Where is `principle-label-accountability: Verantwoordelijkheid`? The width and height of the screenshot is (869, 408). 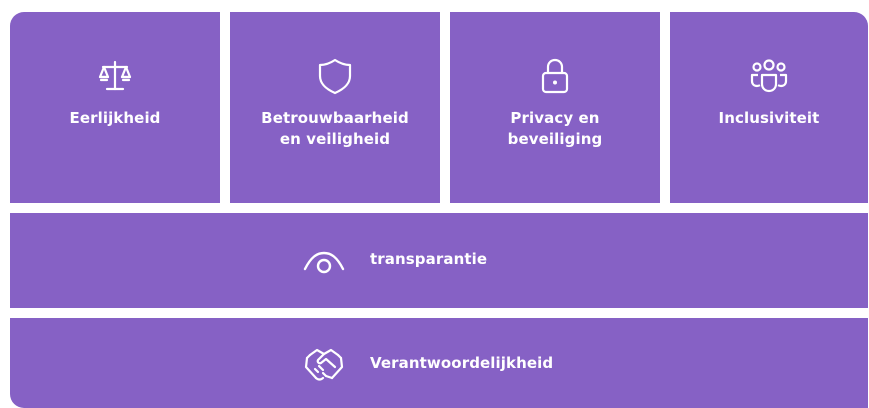
principle-label-accountability: Verantwoordelijkheid is located at coordinates (462, 363).